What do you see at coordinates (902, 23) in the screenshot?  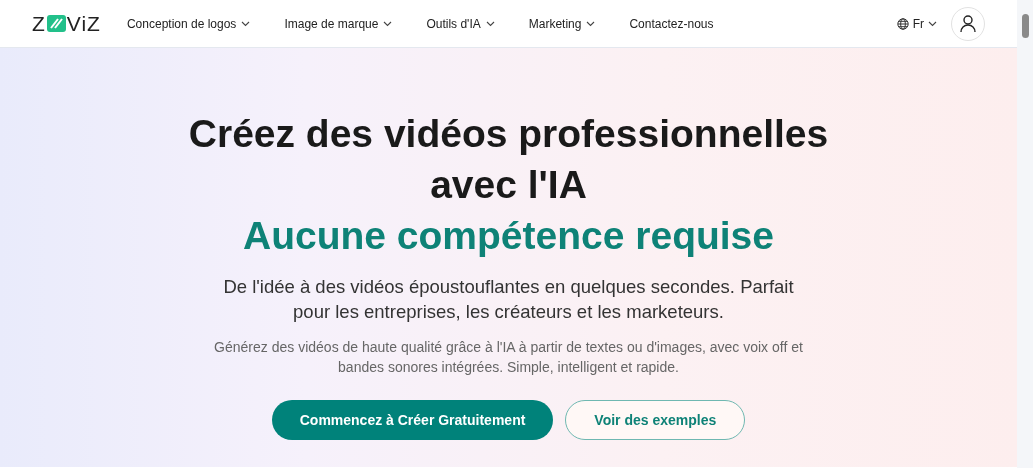 I see `globe-icon` at bounding box center [902, 23].